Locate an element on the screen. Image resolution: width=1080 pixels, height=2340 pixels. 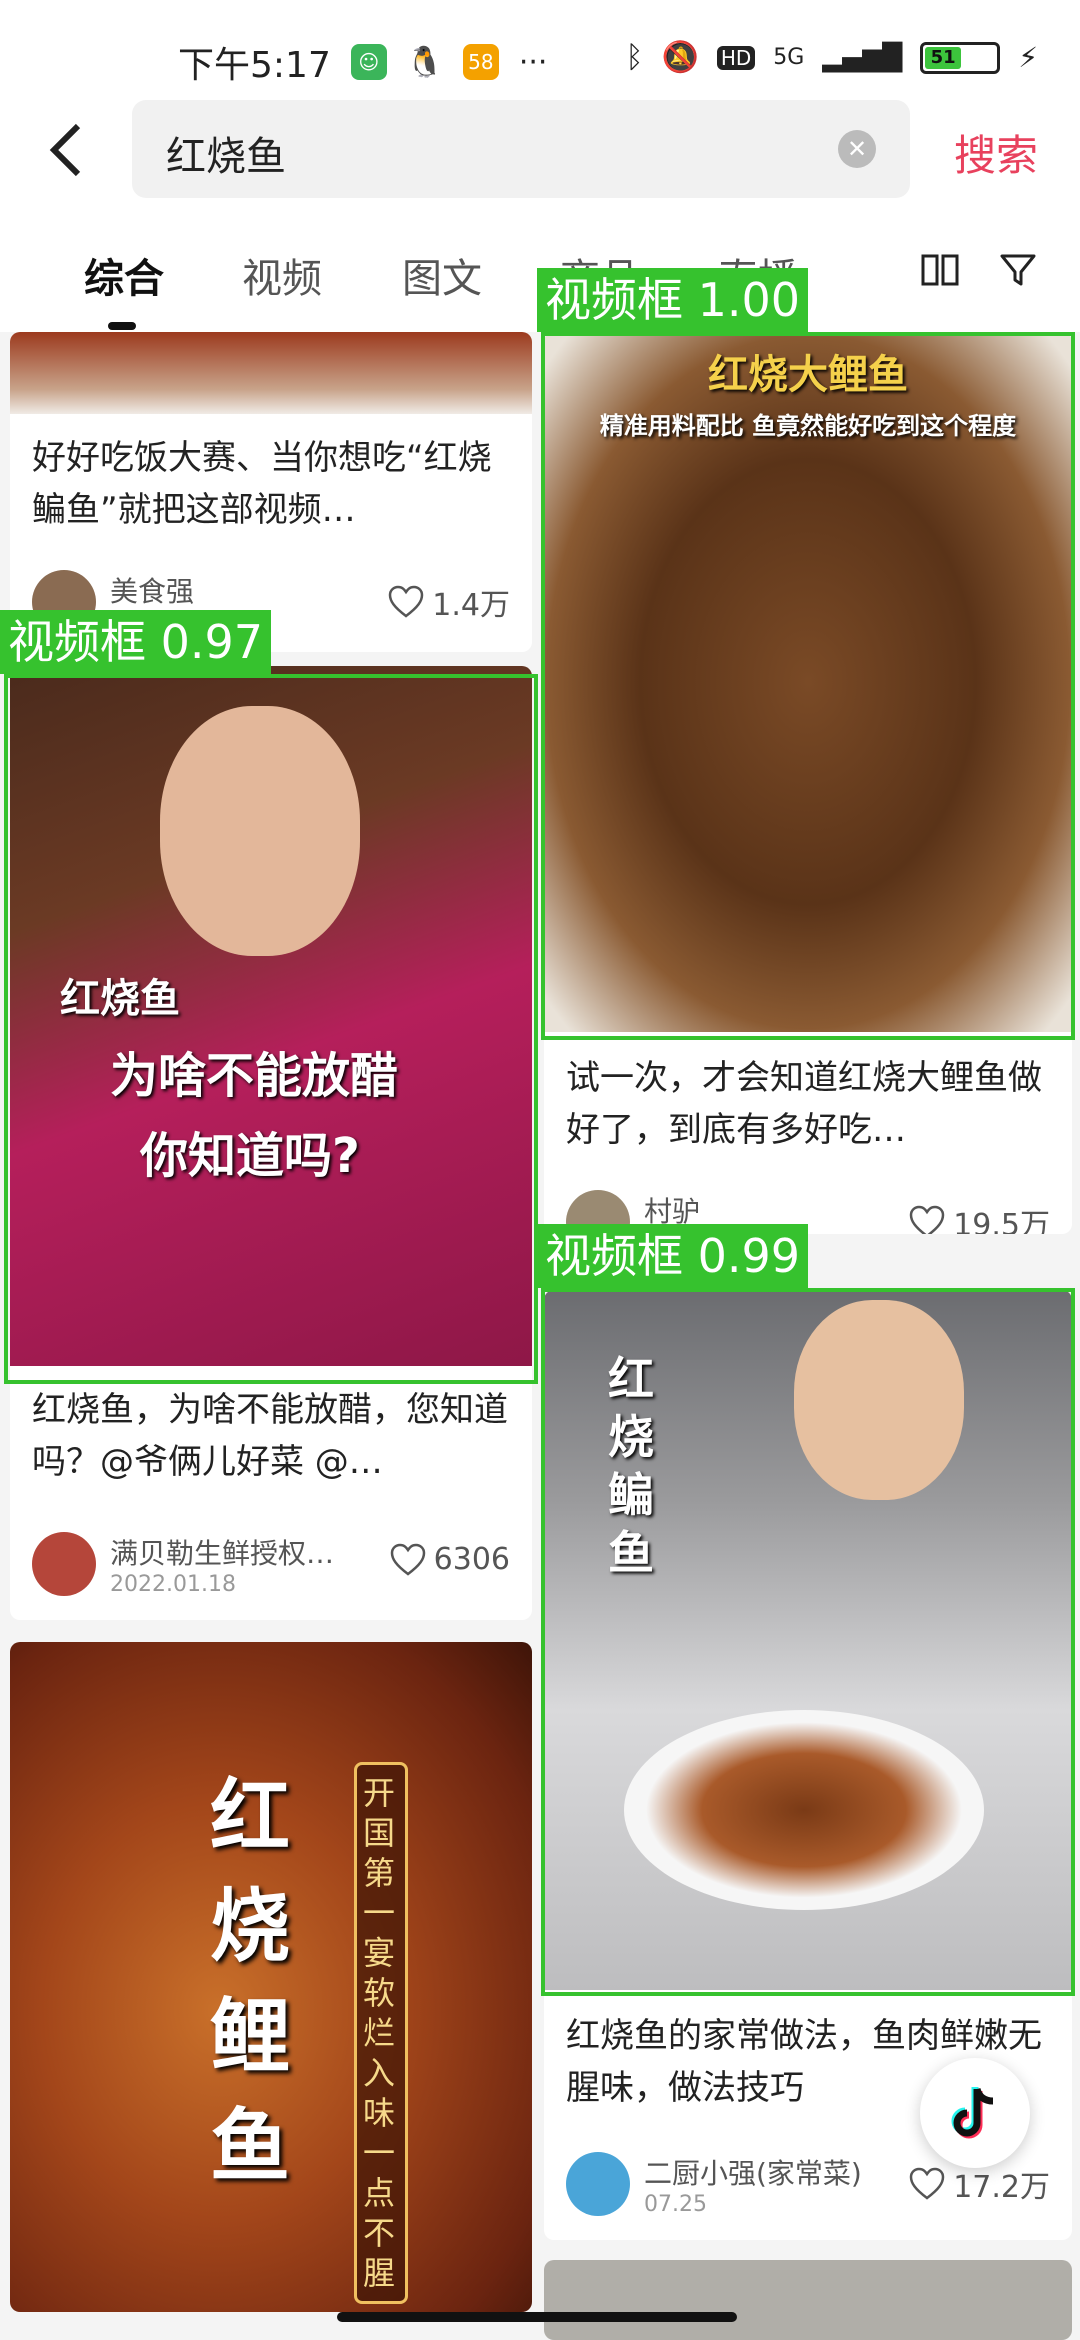
signal-icon: ▂▄▆█ is located at coordinates (862, 57).